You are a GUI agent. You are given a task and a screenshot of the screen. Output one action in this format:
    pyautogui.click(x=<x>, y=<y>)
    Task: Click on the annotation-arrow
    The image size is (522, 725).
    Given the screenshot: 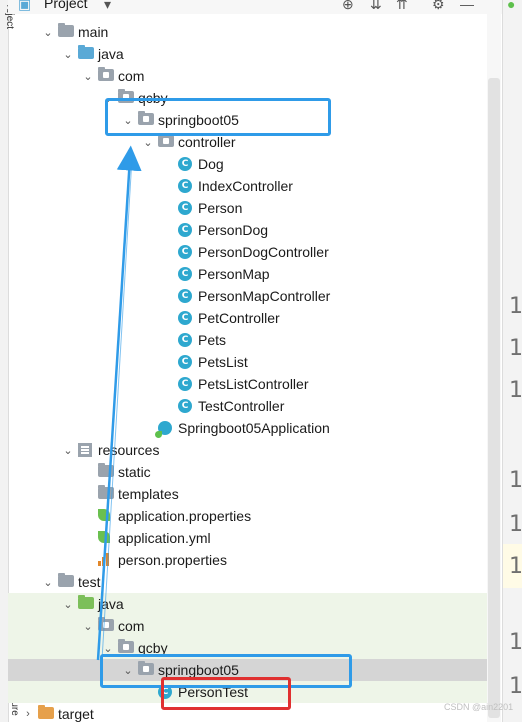 What is the action you would take?
    pyautogui.click(x=119, y=403)
    